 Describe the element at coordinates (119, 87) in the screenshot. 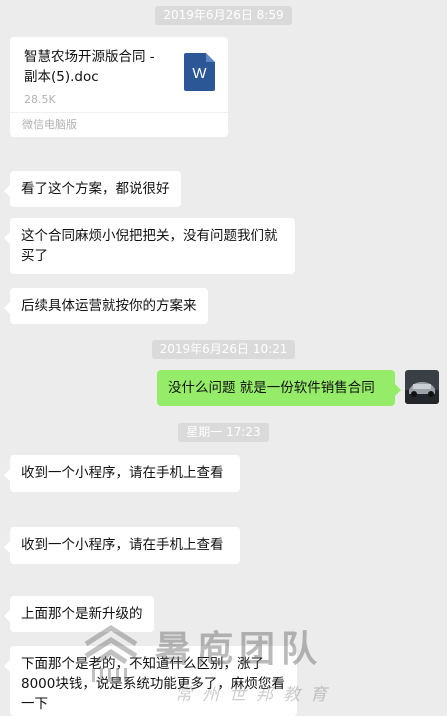

I see `file-message: 智慧农场开源版合同 - 副本(5).doc 28.5K W 微信电脑版` at that location.